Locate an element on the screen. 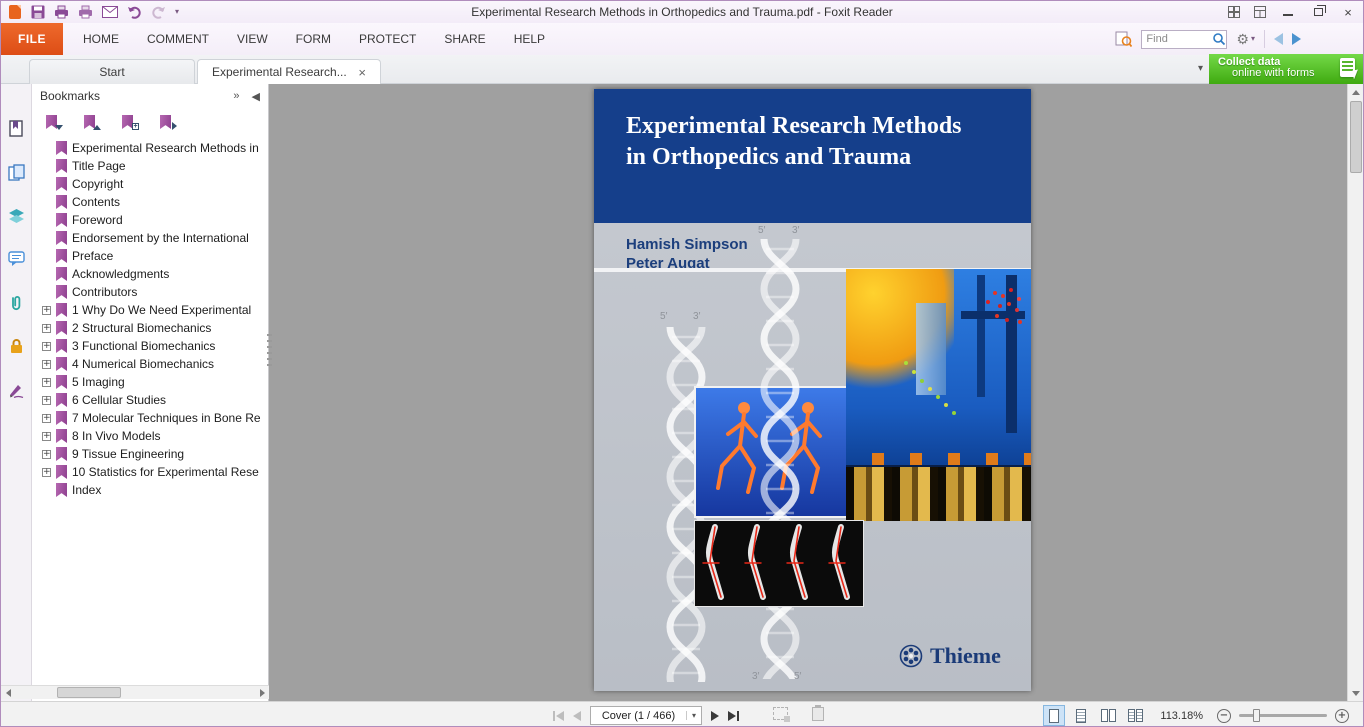 This screenshot has height=727, width=1364. bookmark-collapse-icon is located at coordinates (92, 122).